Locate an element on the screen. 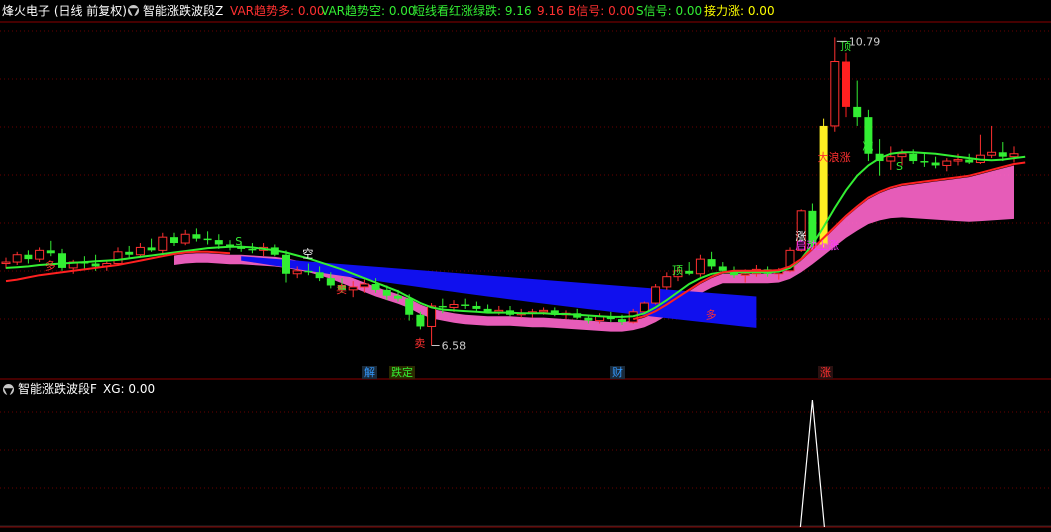 This screenshot has width=1051, height=532. xg-value: XG: 0.00 is located at coordinates (129, 389).